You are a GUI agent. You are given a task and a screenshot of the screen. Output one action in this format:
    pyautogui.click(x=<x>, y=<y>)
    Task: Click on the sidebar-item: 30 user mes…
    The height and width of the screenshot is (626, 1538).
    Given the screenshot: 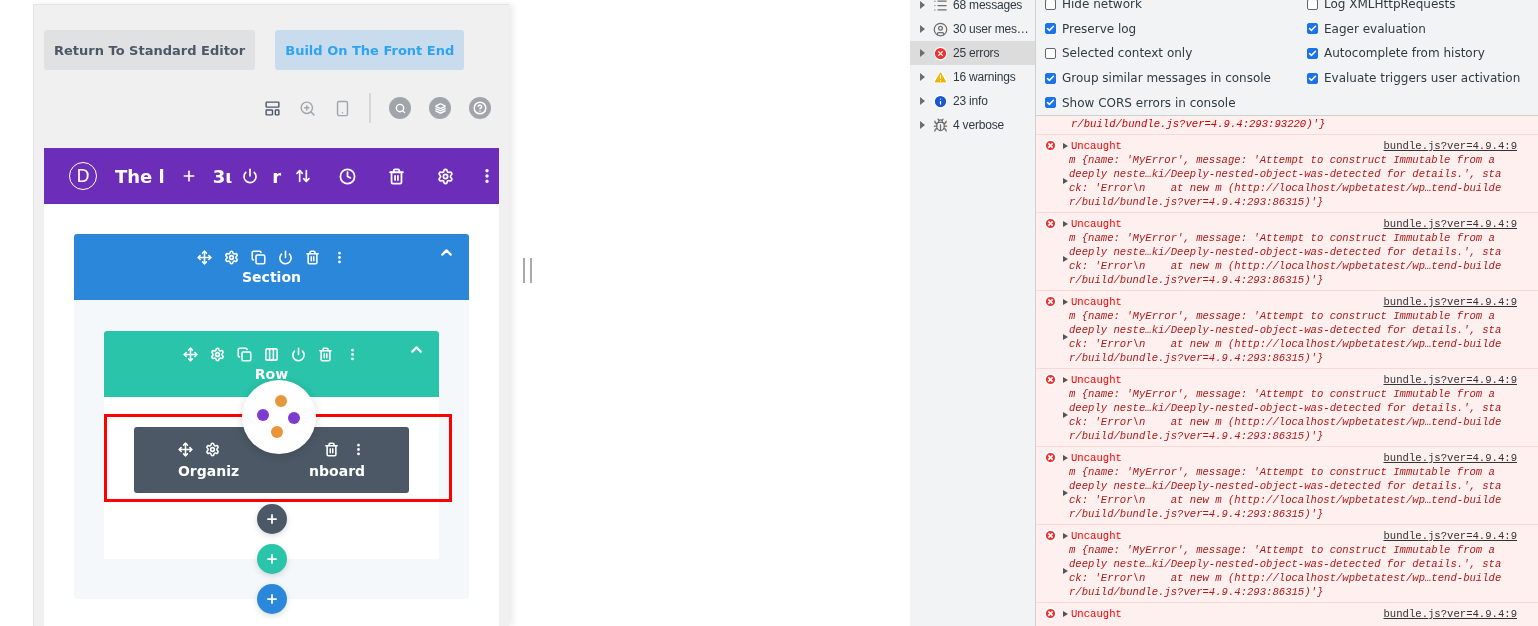 What is the action you would take?
    pyautogui.click(x=972, y=29)
    